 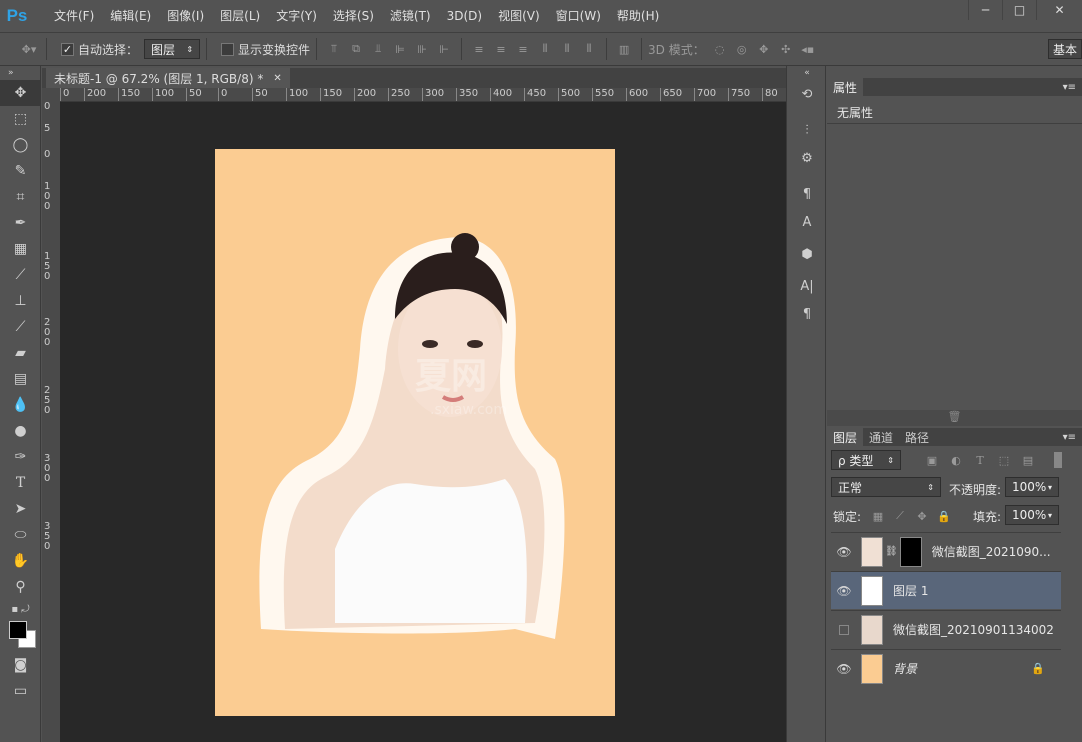 What do you see at coordinates (464, 16) in the screenshot?
I see `menu-3d: 3D(D)` at bounding box center [464, 16].